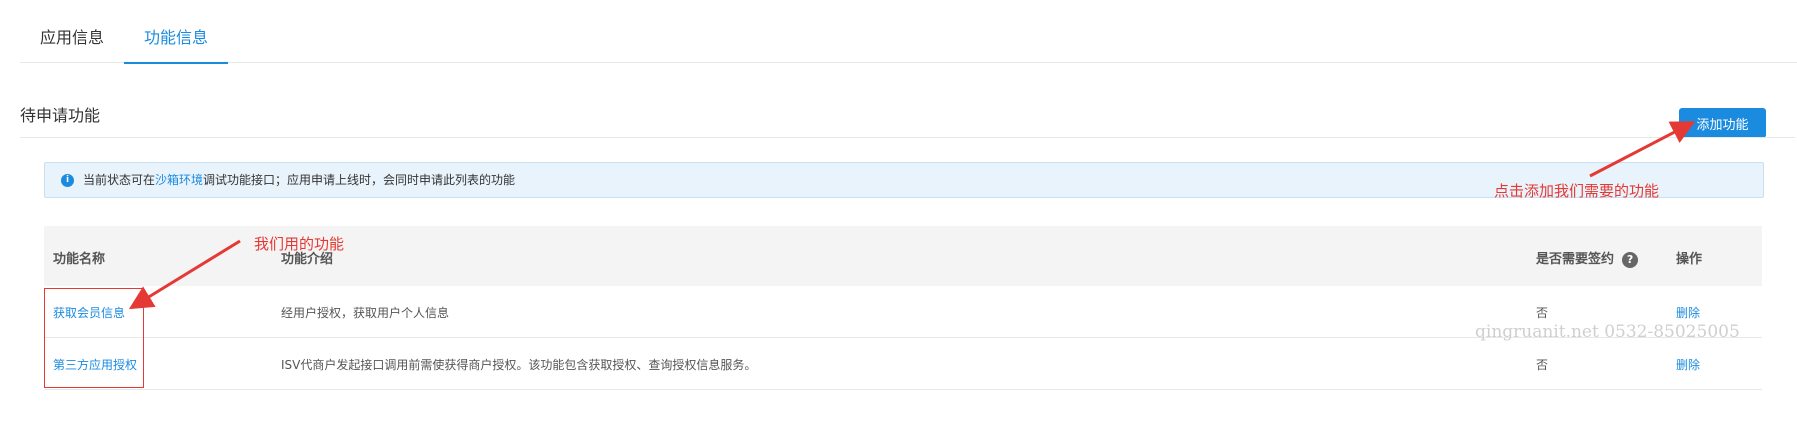 The height and width of the screenshot is (430, 1797). Describe the element at coordinates (1642, 149) in the screenshot. I see `arrow-right` at that location.